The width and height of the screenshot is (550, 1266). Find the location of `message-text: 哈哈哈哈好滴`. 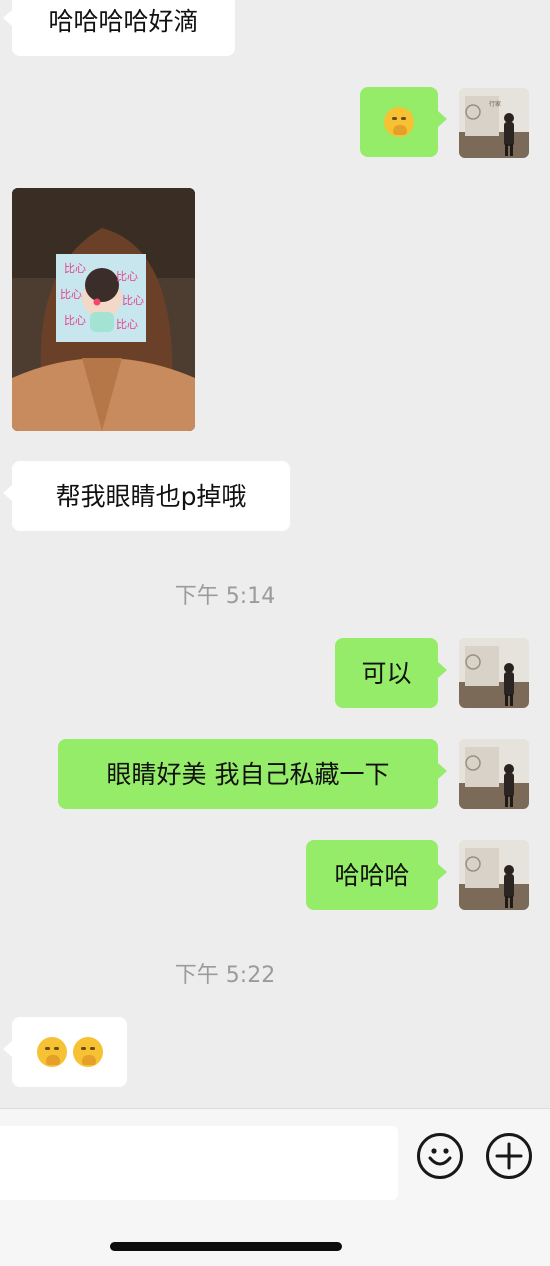

message-text: 哈哈哈哈好滴 is located at coordinates (123, 21).